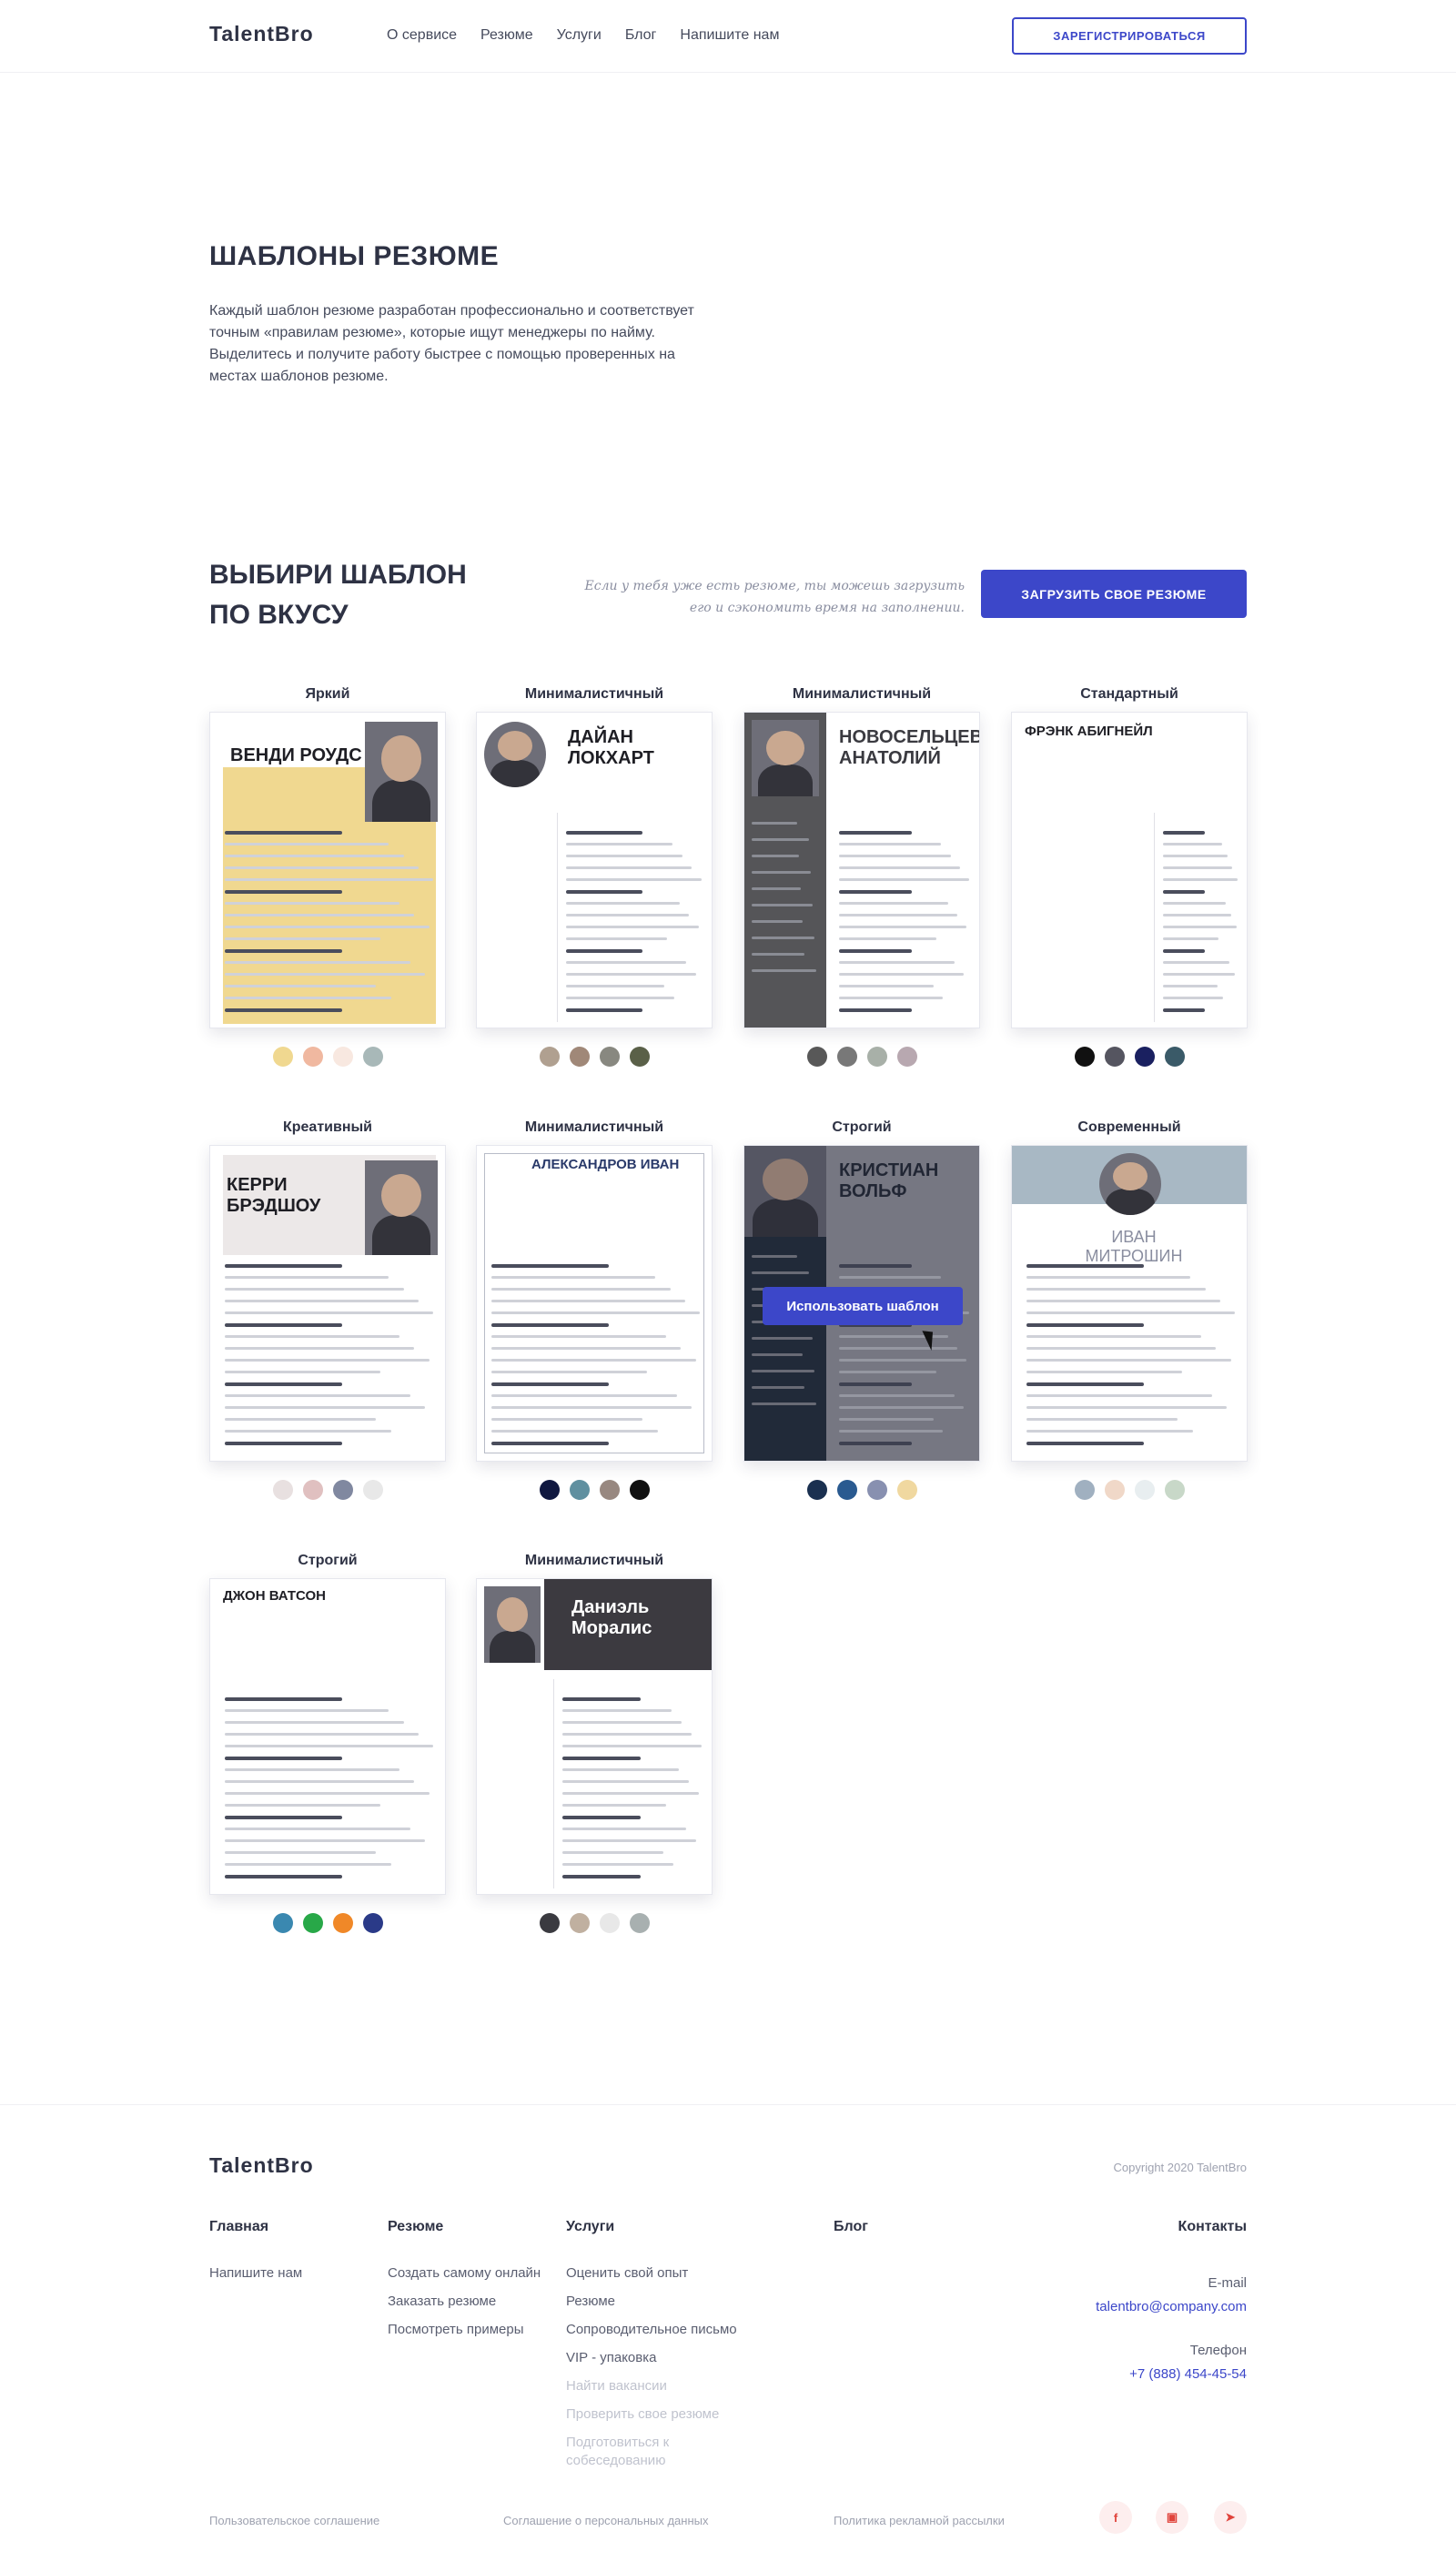 This screenshot has height=2572, width=1456. I want to click on telegram-icon: ➤, so click(1230, 2517).